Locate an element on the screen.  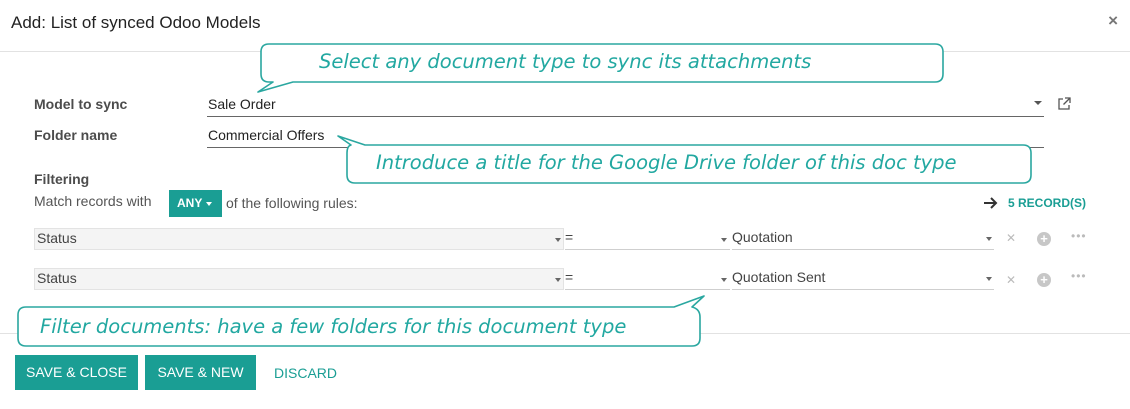
rule-value-select: Quotation Sent is located at coordinates (863, 279).